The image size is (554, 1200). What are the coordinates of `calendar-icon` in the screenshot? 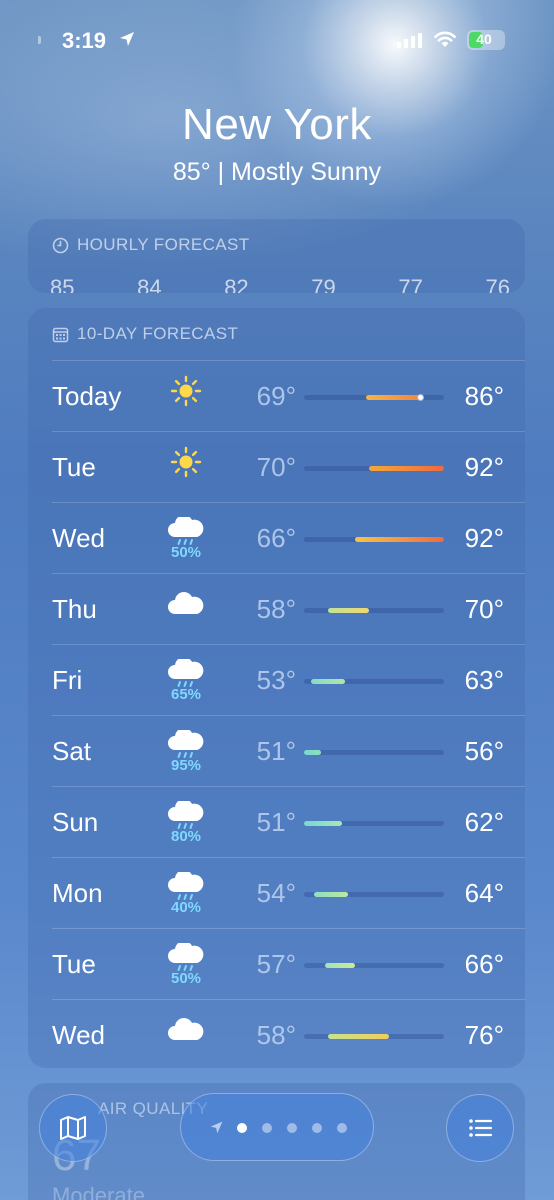 It's located at (60, 334).